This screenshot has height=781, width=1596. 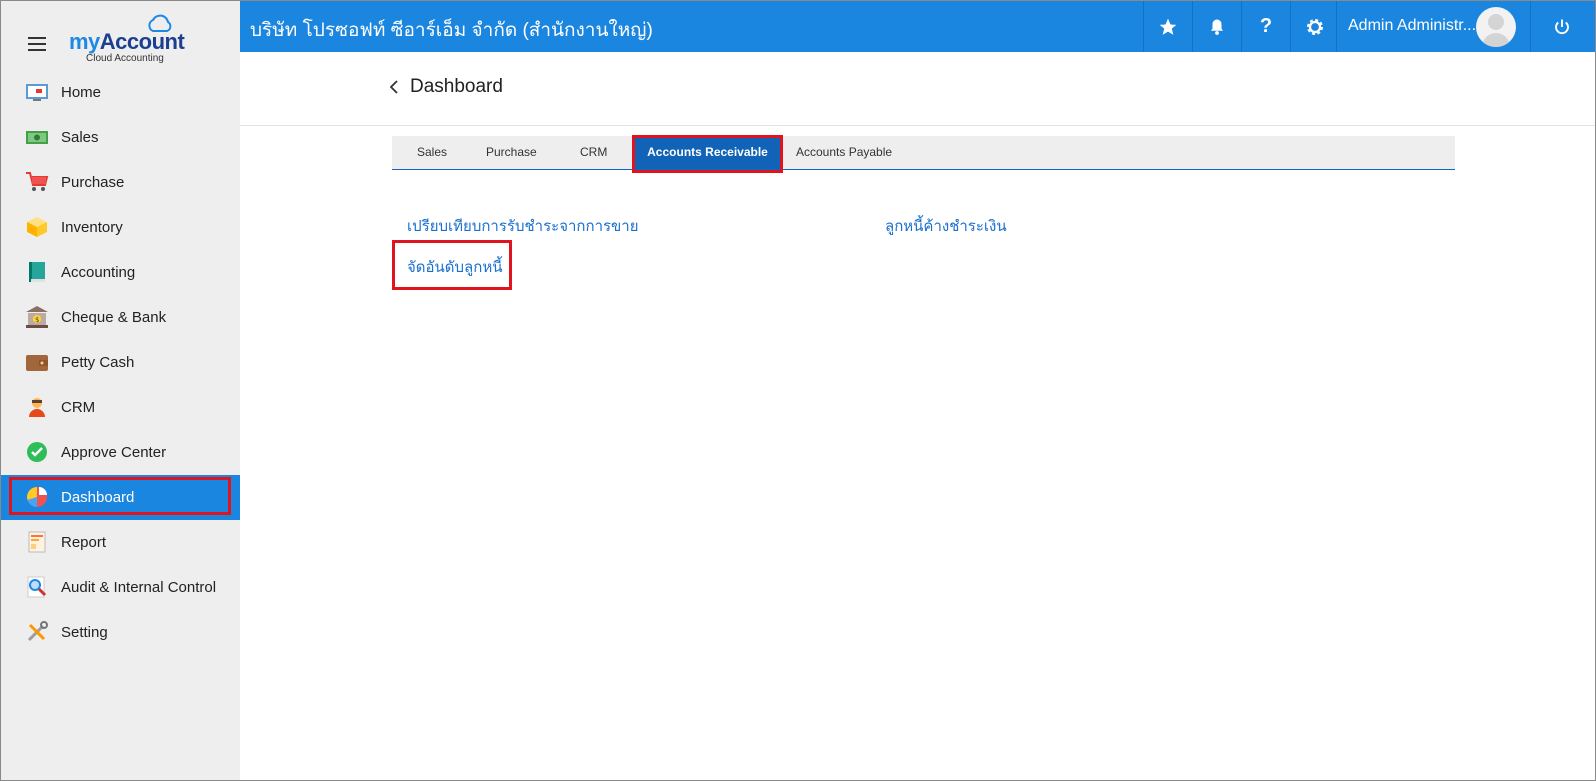 I want to click on page-header: Dashboard, so click(x=917, y=89).